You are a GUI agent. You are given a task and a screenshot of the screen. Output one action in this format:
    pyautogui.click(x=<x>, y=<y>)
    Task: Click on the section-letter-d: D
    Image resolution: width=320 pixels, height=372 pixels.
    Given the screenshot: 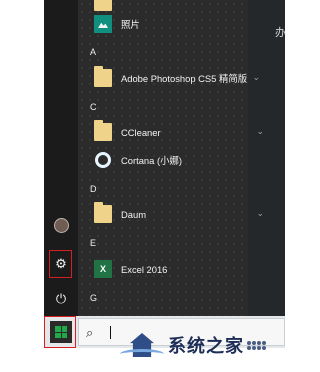 What is the action you would take?
    pyautogui.click(x=93, y=189)
    